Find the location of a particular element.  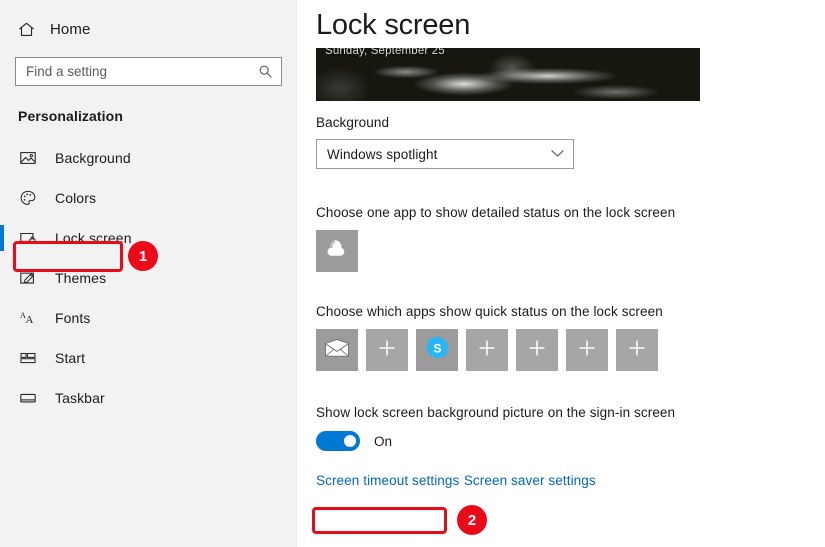

svg-text: A is located at coordinates (29, 320).